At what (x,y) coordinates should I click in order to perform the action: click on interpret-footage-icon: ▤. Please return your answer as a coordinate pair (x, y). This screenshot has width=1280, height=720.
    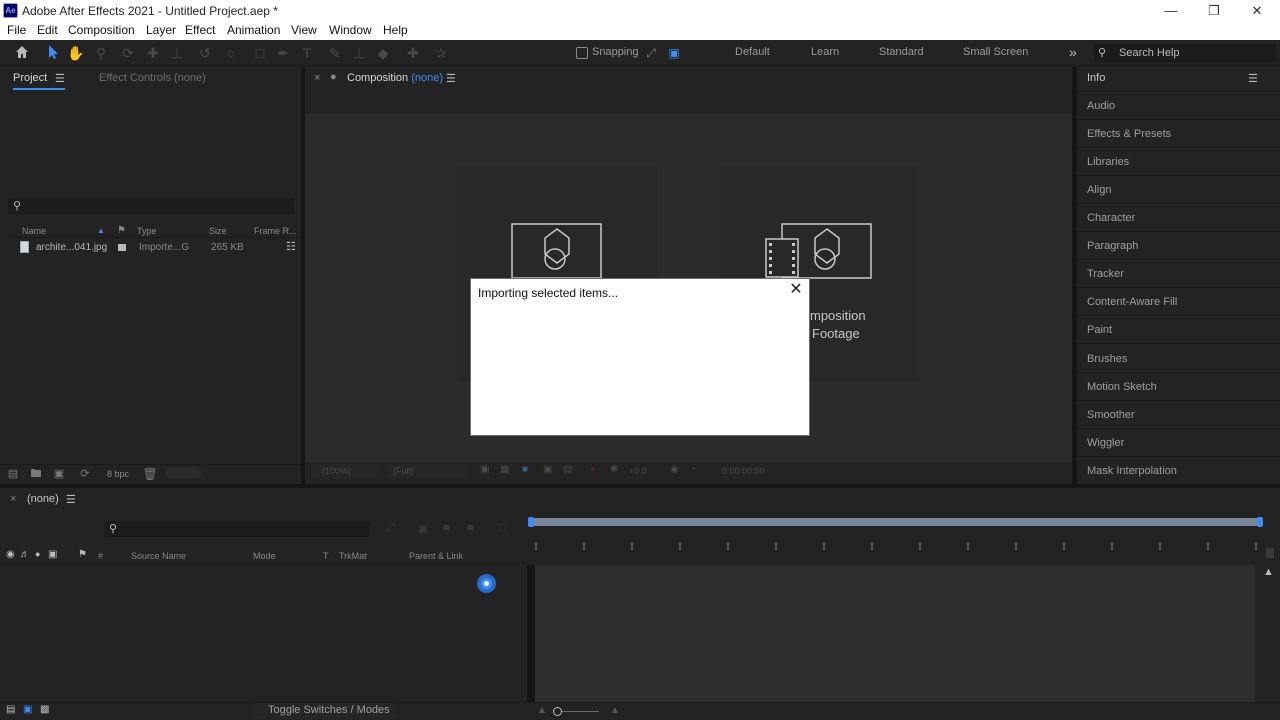
    Looking at the image, I should click on (13, 474).